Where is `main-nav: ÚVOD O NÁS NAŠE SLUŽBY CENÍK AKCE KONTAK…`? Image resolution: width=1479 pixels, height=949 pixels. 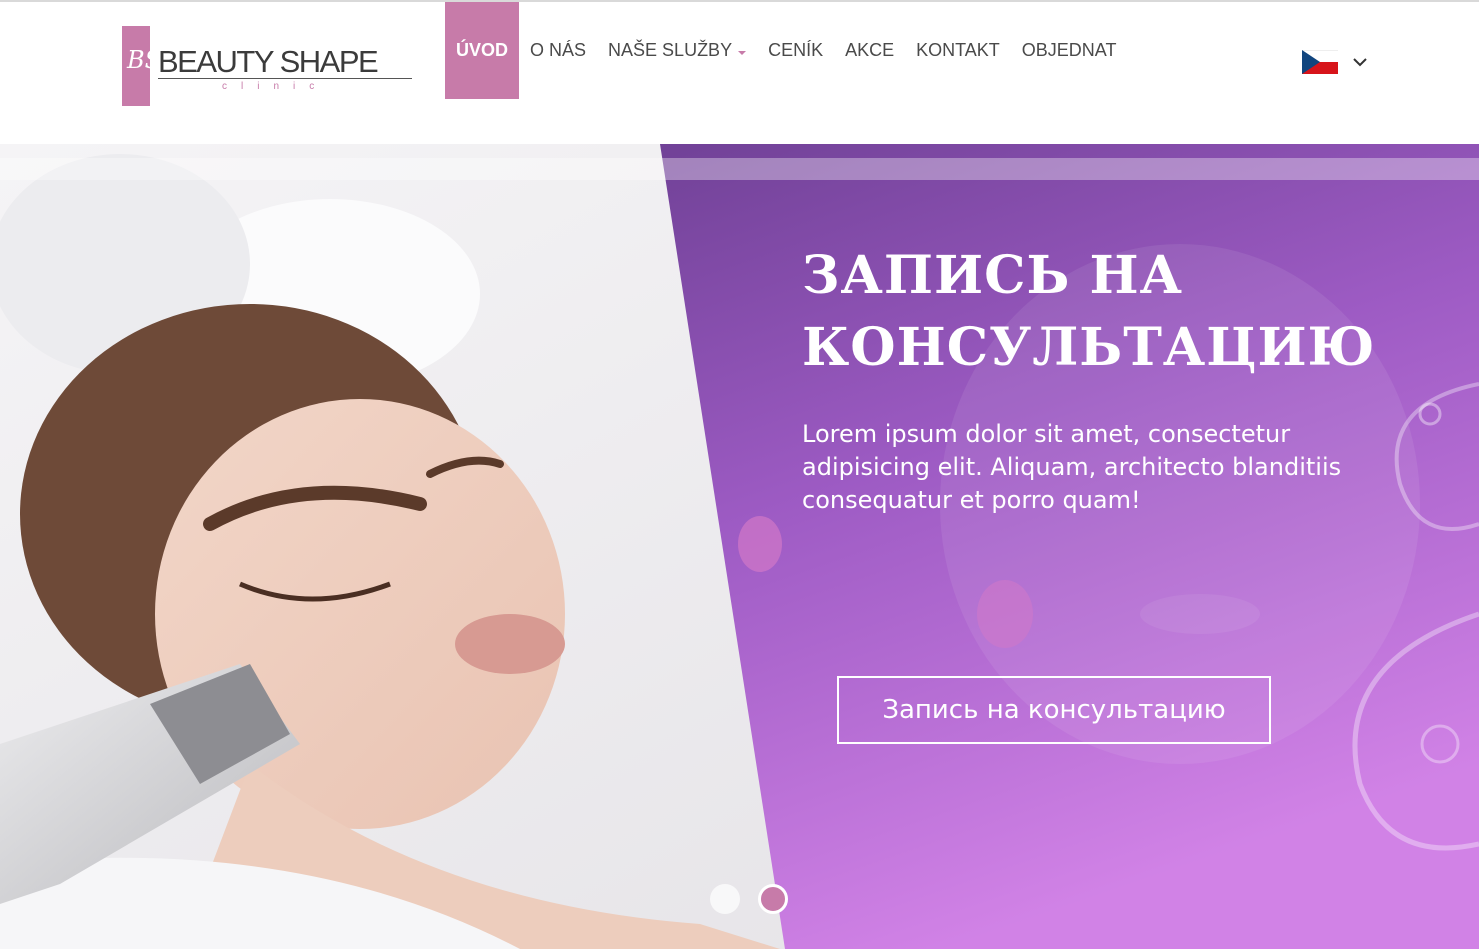 main-nav: ÚVOD O NÁS NAŠE SLUŽBY CENÍK AKCE KONTAK… is located at coordinates (786, 50).